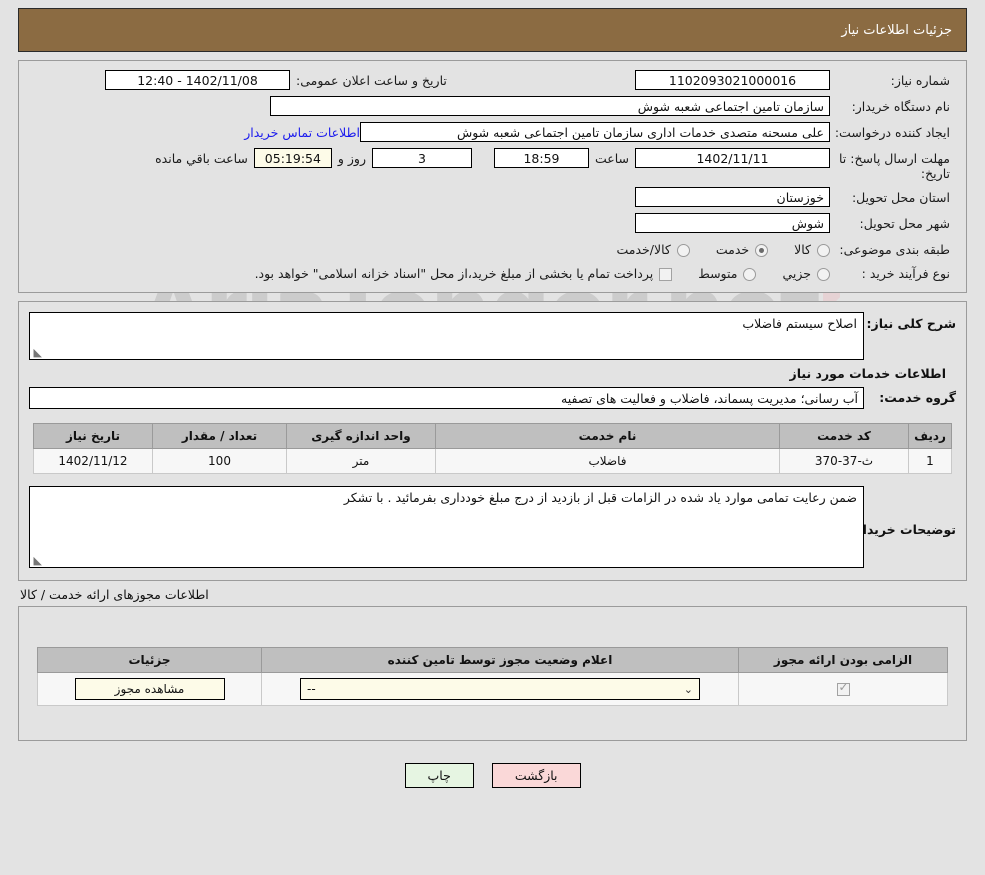 The image size is (985, 875). What do you see at coordinates (536, 775) in the screenshot?
I see `back-button: بازگشت` at bounding box center [536, 775].